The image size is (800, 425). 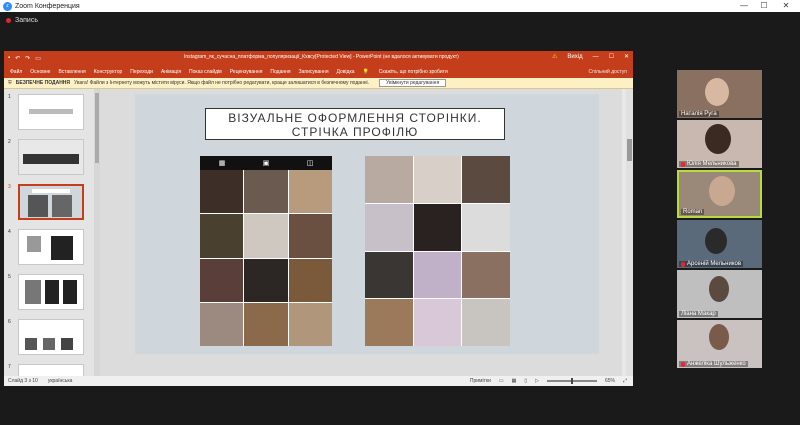 I want to click on tell-me-input: Скажіть, що потрібно зробити, so click(x=413, y=72).